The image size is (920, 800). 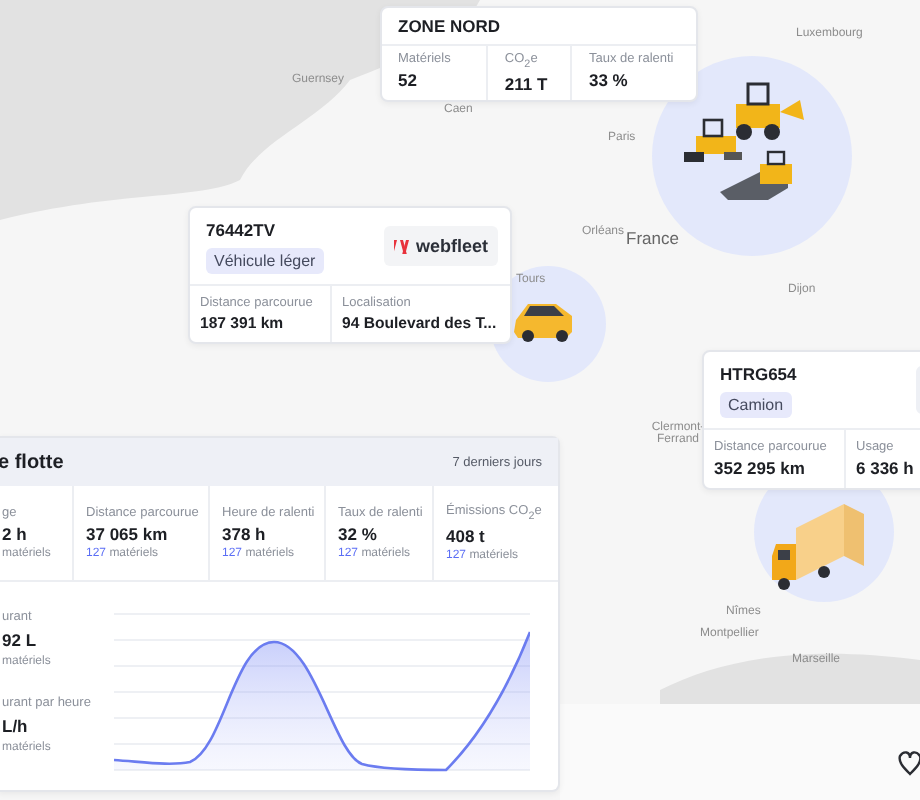 I want to click on car-drawing, so click(x=543, y=323).